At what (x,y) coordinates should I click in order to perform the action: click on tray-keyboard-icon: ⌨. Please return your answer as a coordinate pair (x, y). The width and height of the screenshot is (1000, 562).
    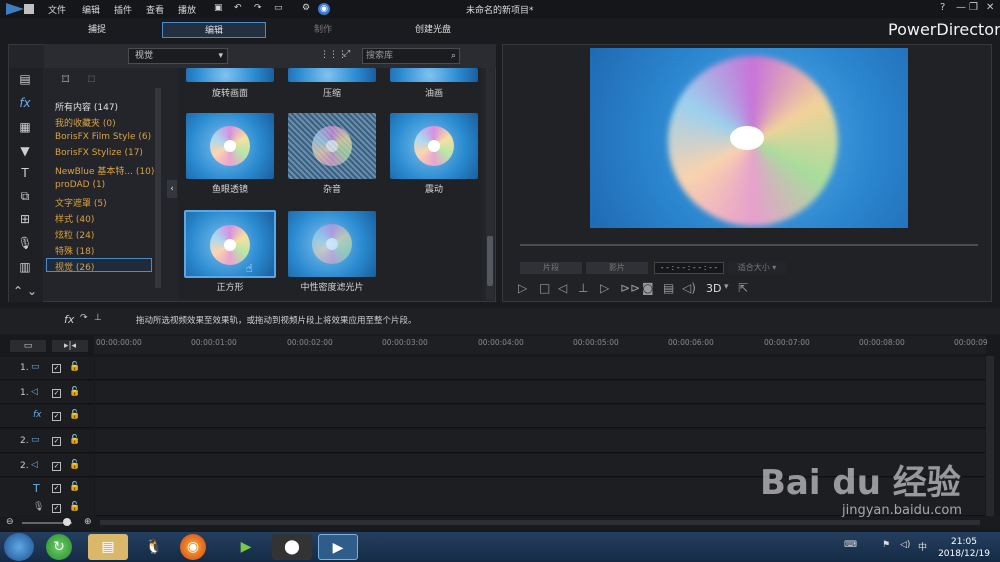
    Looking at the image, I should click on (850, 545).